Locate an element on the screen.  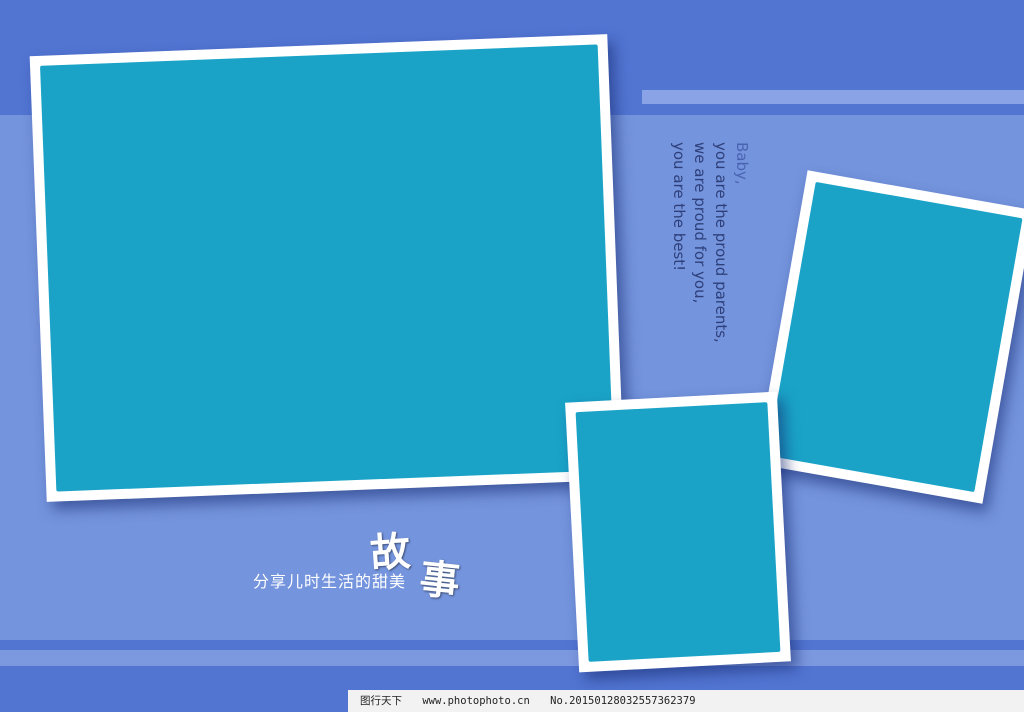
poem-line-2: you are the proud parents, is located at coordinates (721, 242).